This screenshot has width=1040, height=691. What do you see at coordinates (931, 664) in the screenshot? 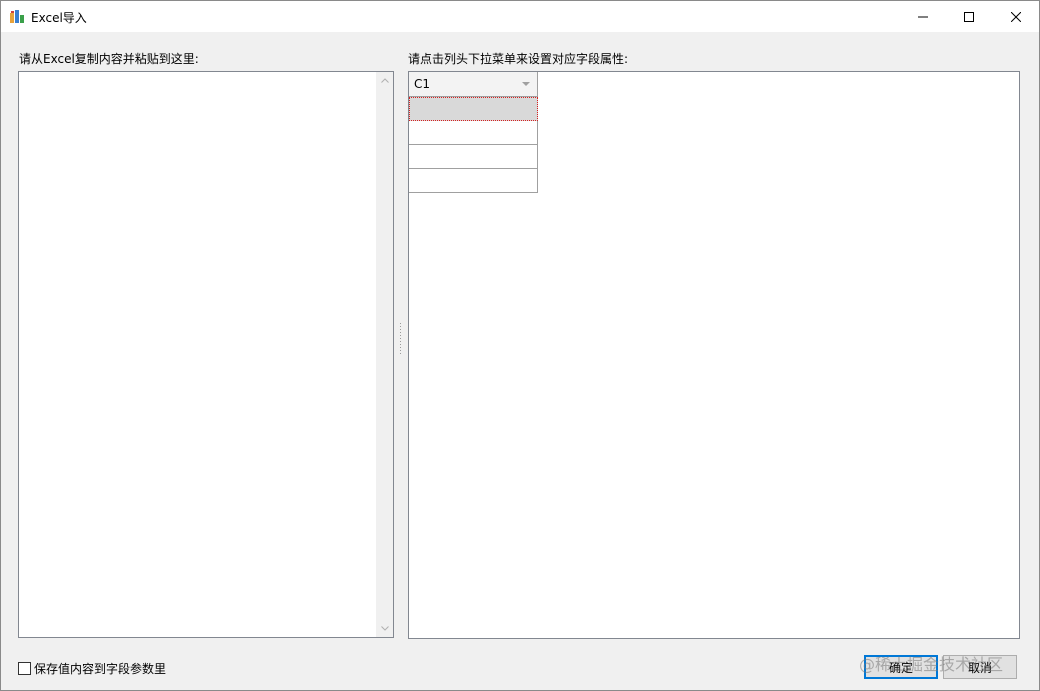
I see `watermark: @稀土掘金技术社区` at bounding box center [931, 664].